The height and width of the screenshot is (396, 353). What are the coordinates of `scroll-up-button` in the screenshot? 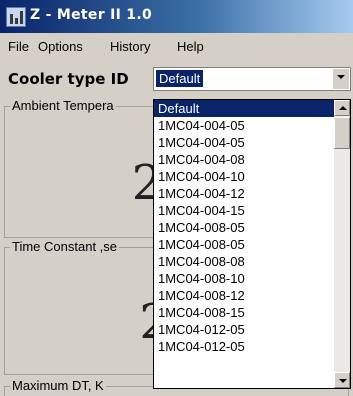 It's located at (342, 108).